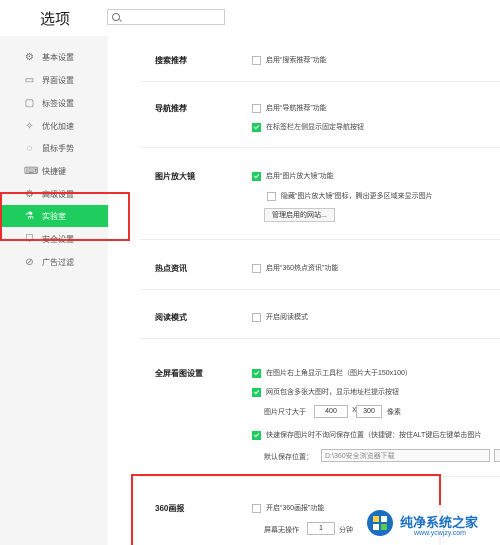 The width and height of the screenshot is (500, 545). Describe the element at coordinates (497, 455) in the screenshot. I see `browse-button` at that location.